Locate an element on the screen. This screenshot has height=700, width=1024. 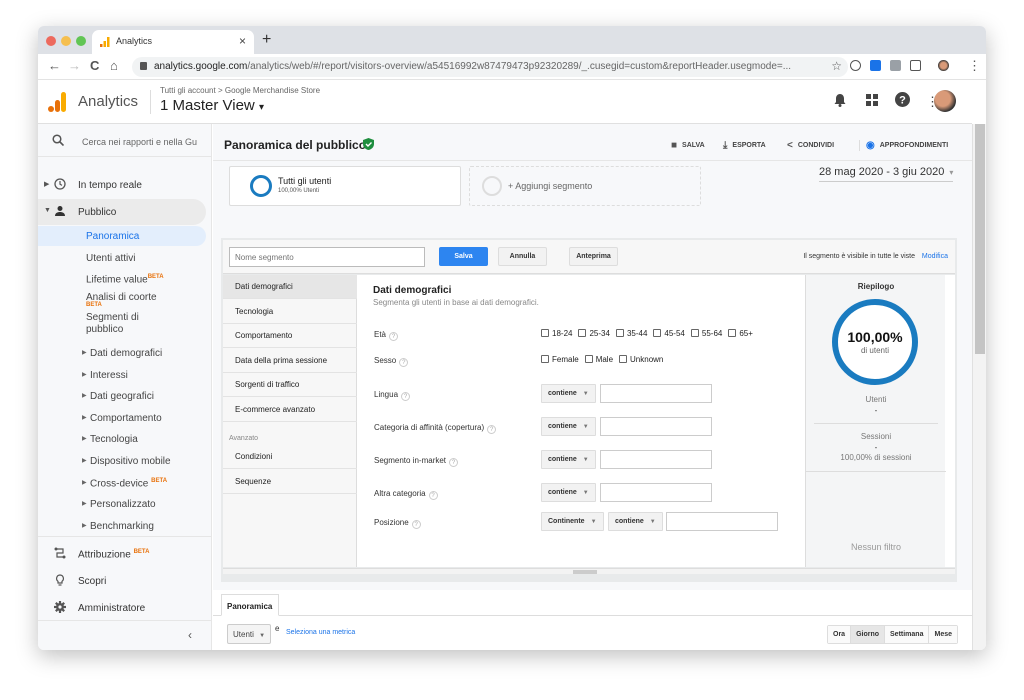
sidebar-item-audience: ▼ Pubblico is located at coordinates (122, 212).